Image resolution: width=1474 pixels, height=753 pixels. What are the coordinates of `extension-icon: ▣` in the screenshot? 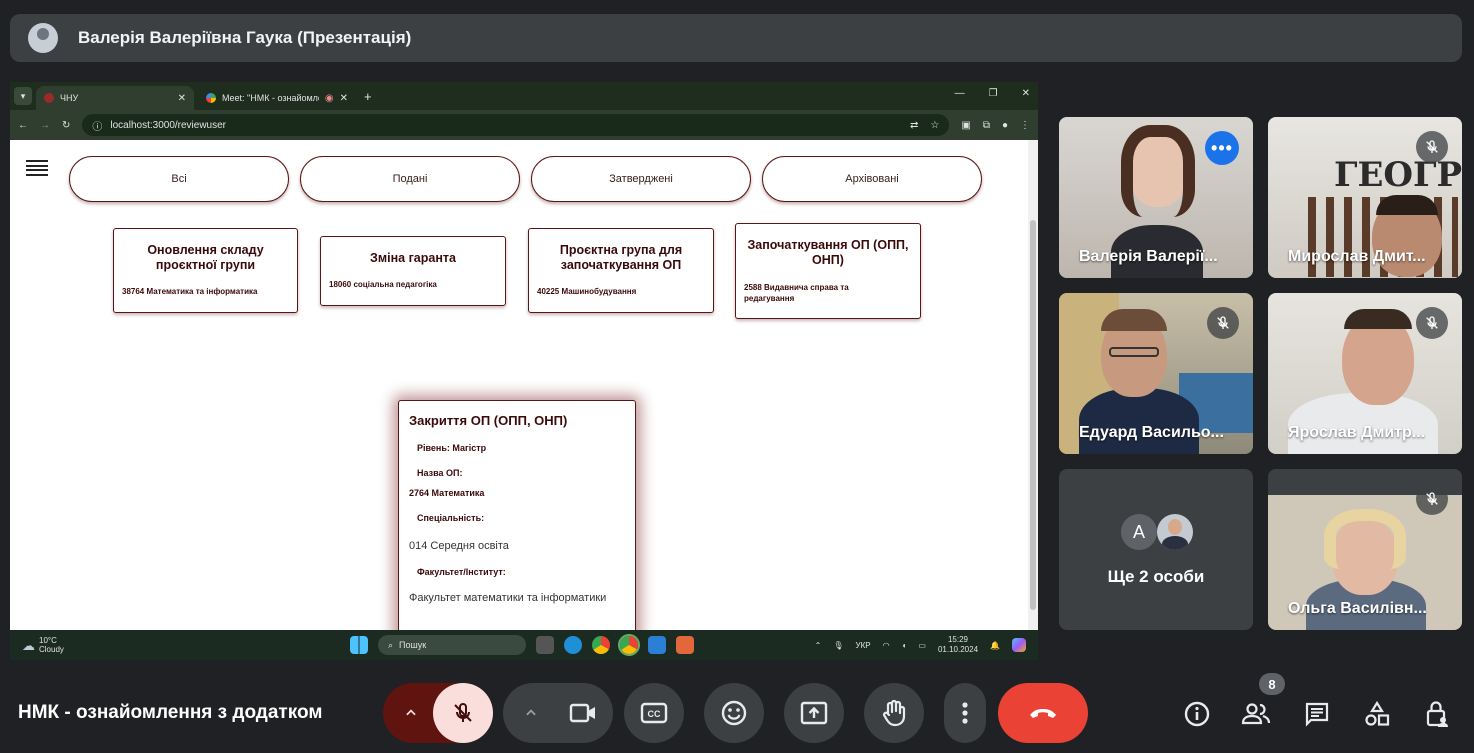 It's located at (965, 125).